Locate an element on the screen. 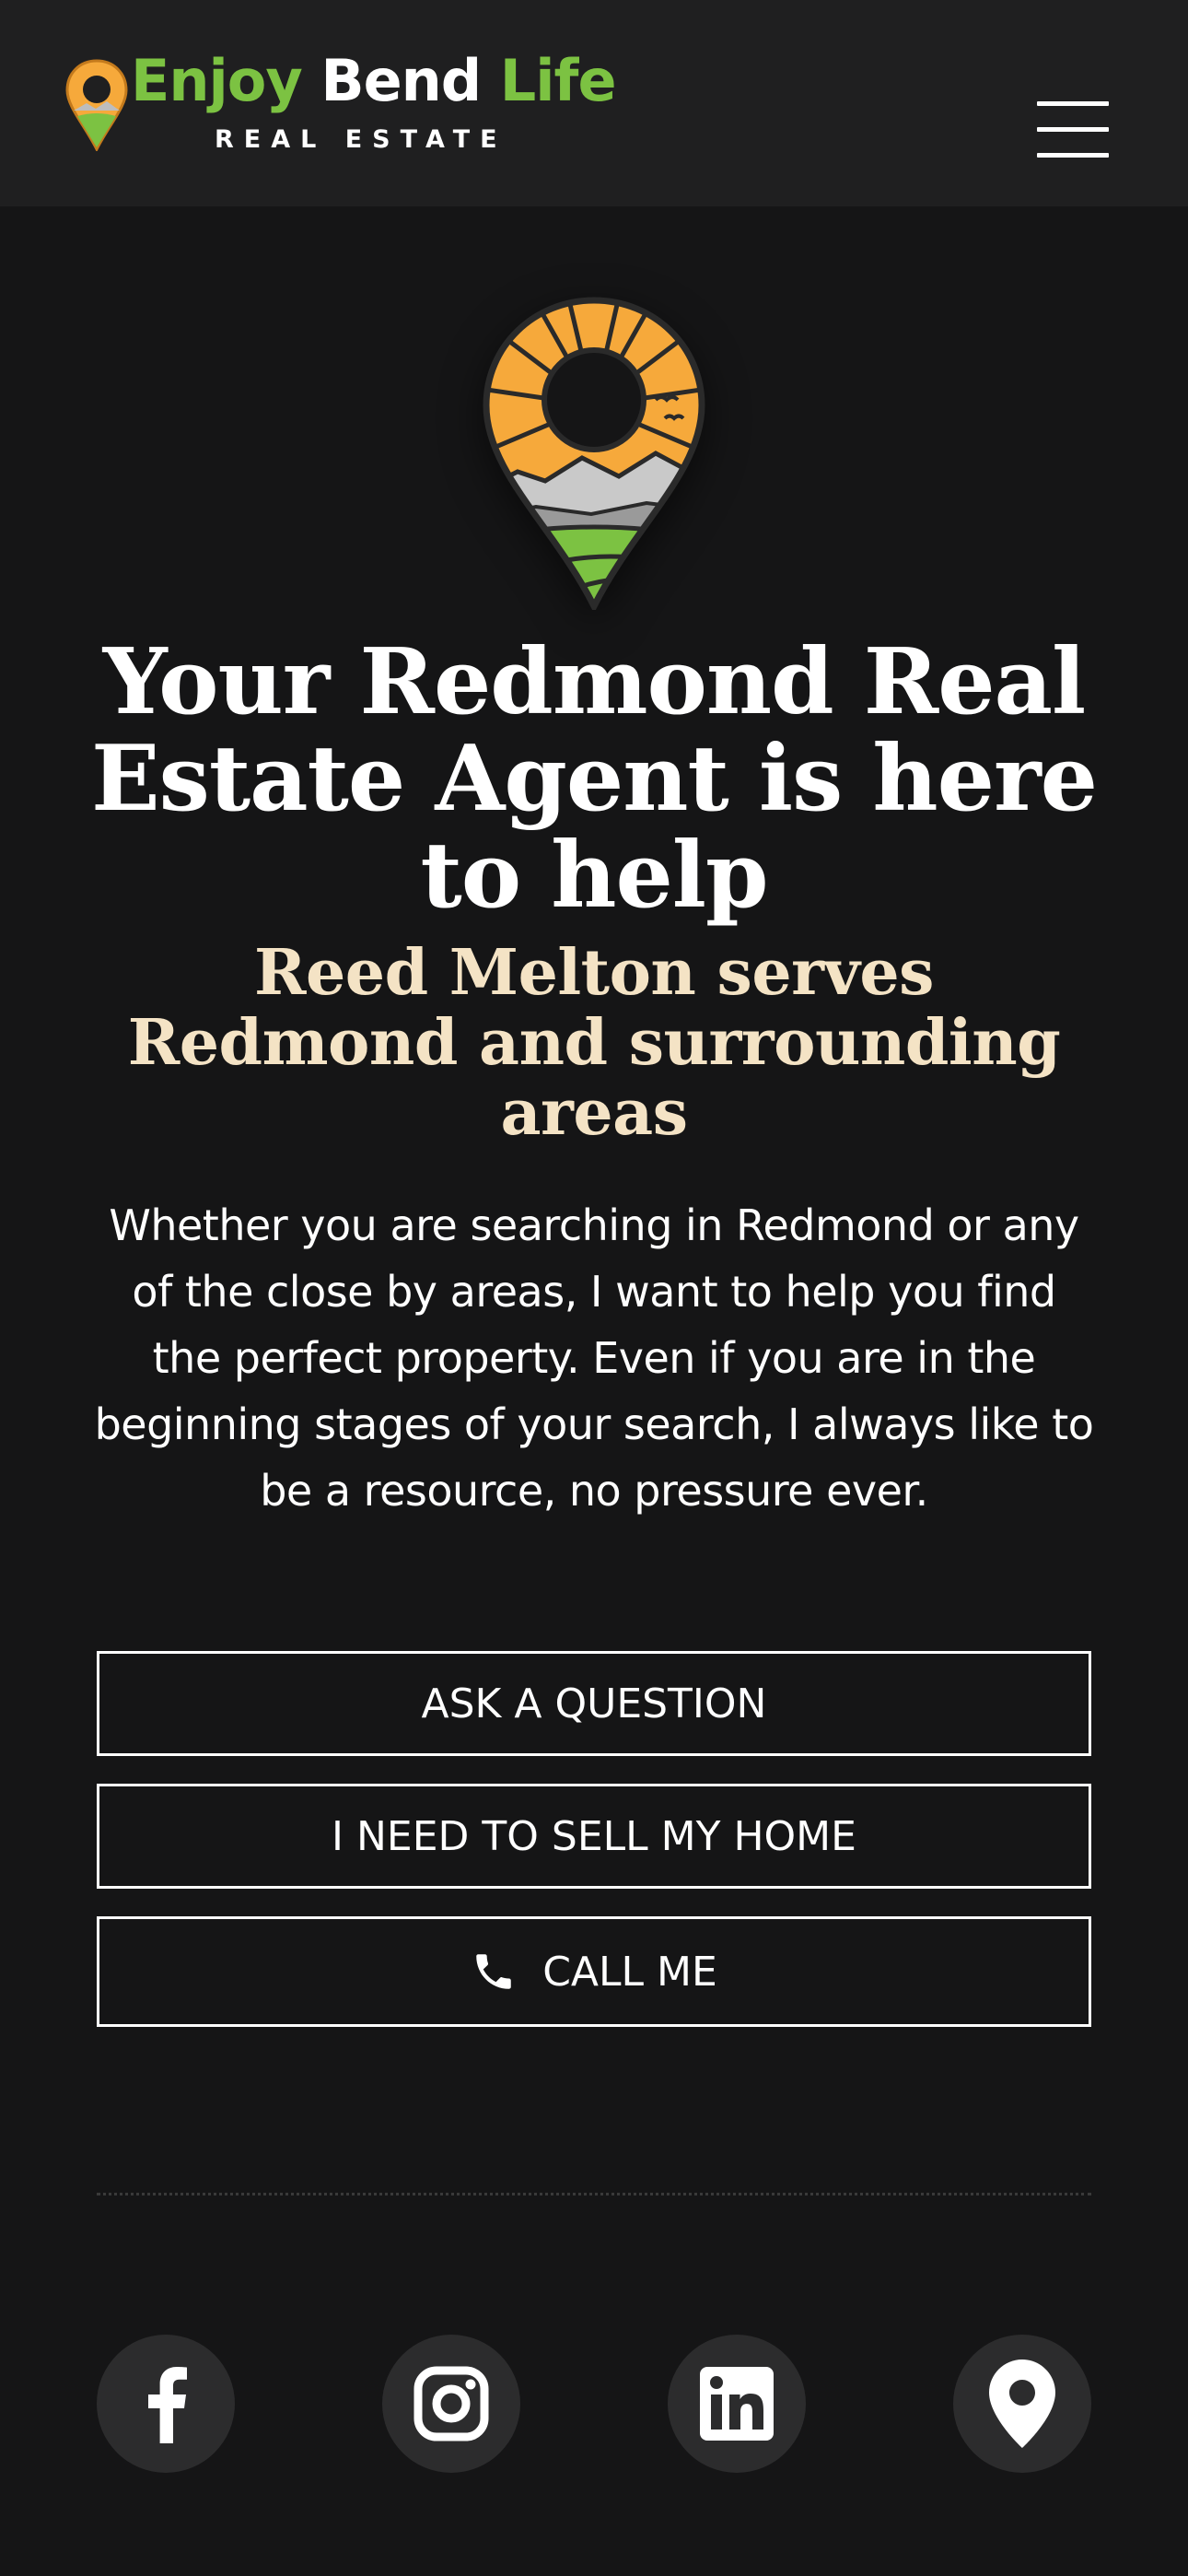  logo-word-life: Life is located at coordinates (558, 80).